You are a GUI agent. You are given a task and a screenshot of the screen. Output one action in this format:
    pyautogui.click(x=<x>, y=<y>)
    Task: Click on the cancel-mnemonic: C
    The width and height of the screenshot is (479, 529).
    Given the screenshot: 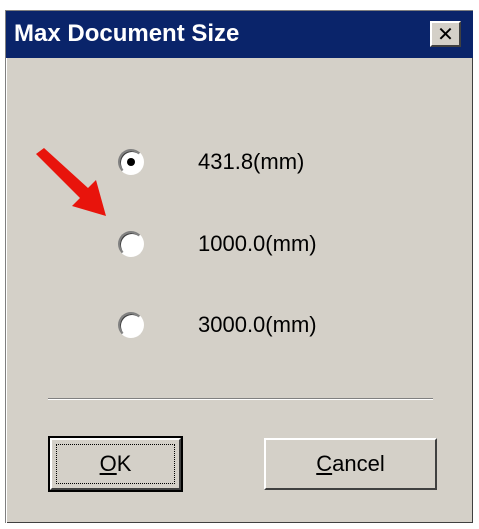 What is the action you would take?
    pyautogui.click(x=324, y=463)
    